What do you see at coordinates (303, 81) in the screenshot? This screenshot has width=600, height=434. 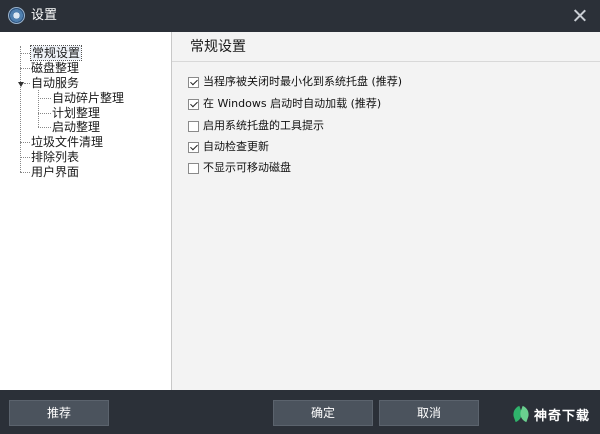 I see `option-label: 当程序被关闭时最小化到系统托盘 (推荐)` at bounding box center [303, 81].